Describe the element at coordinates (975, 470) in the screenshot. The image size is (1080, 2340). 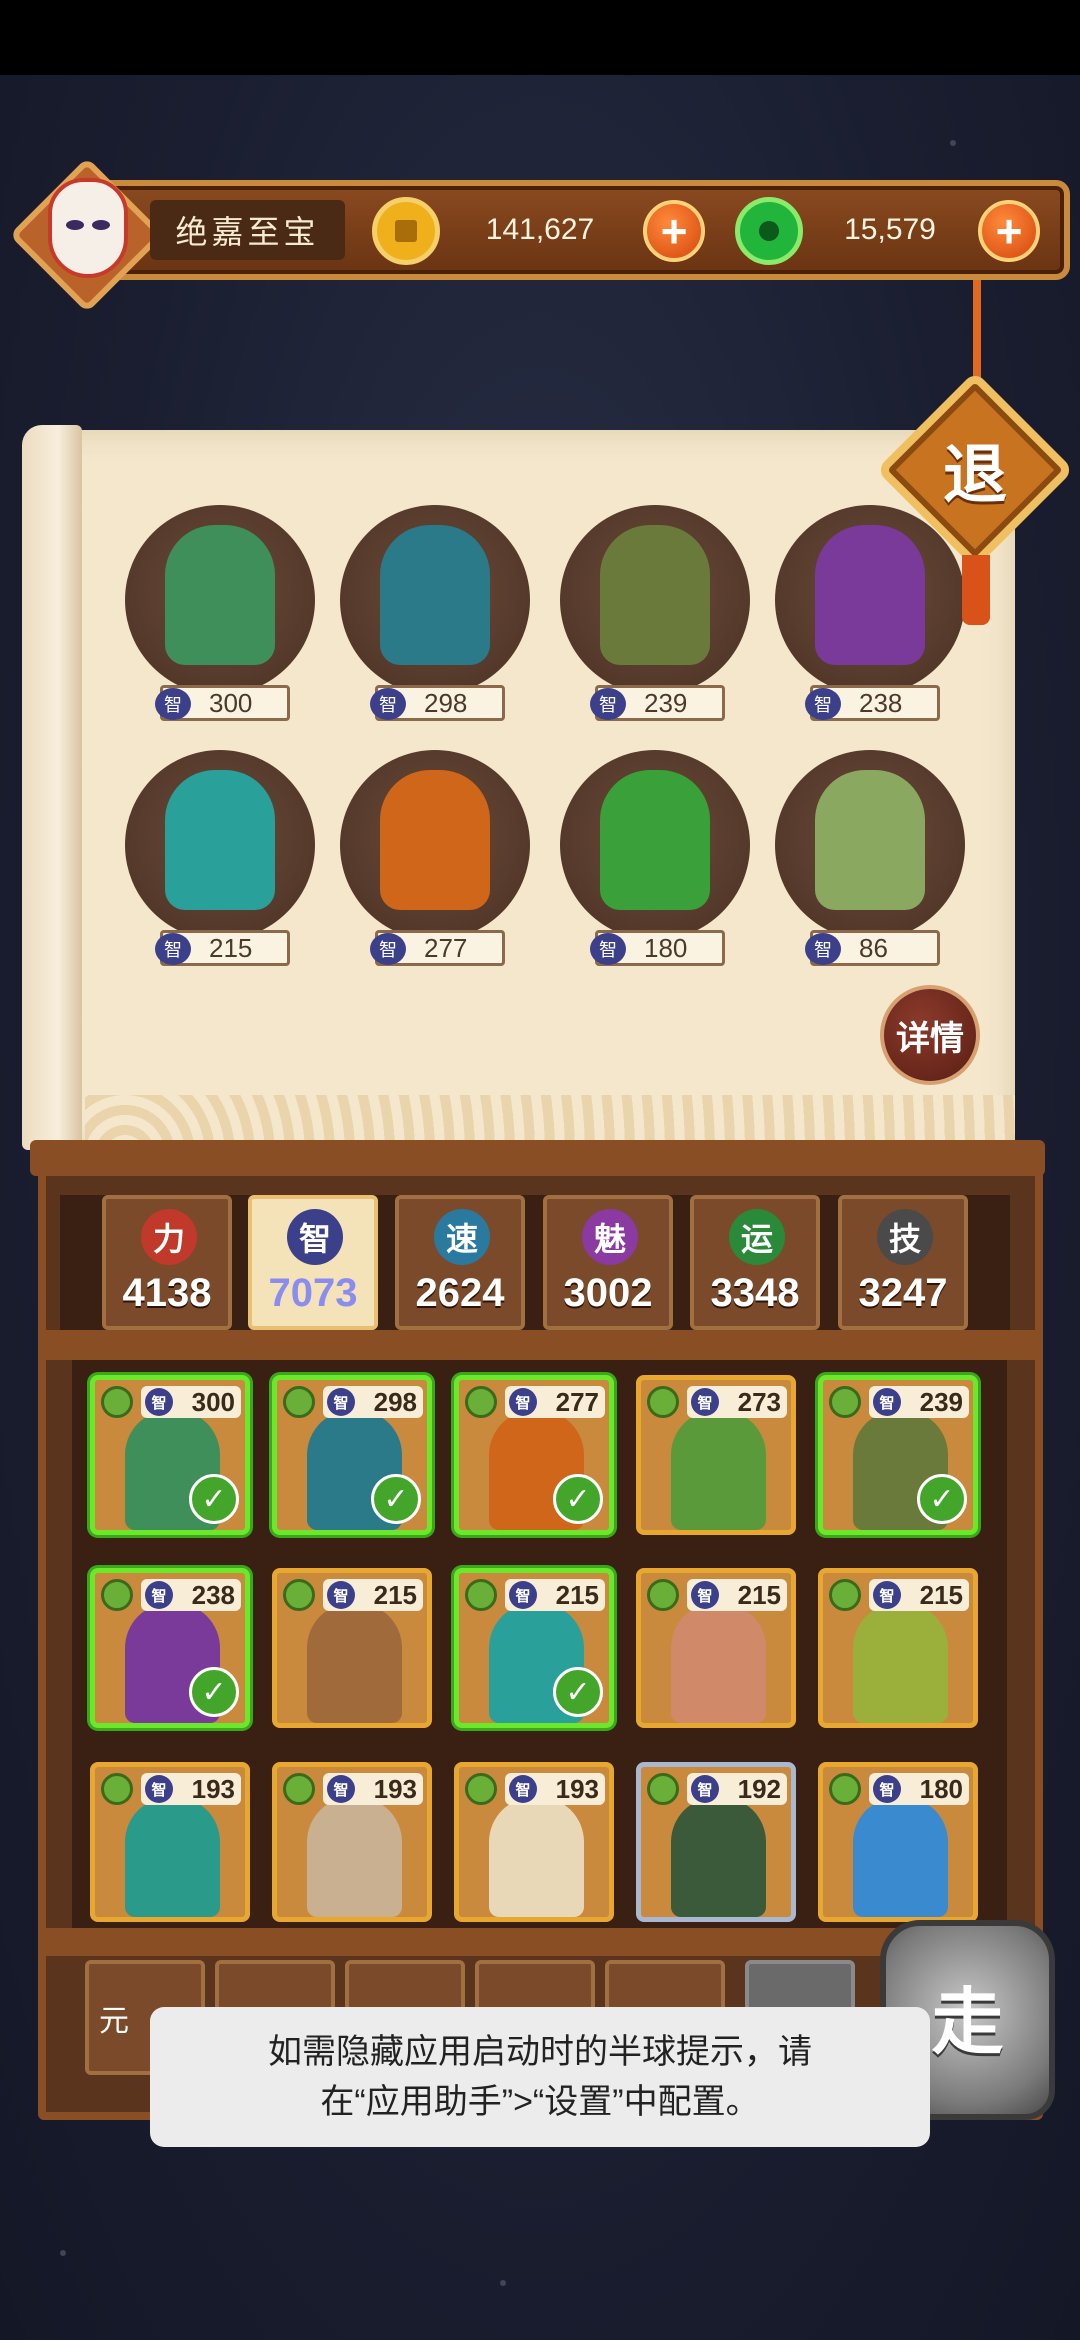
I see `retreat-button: 退` at that location.